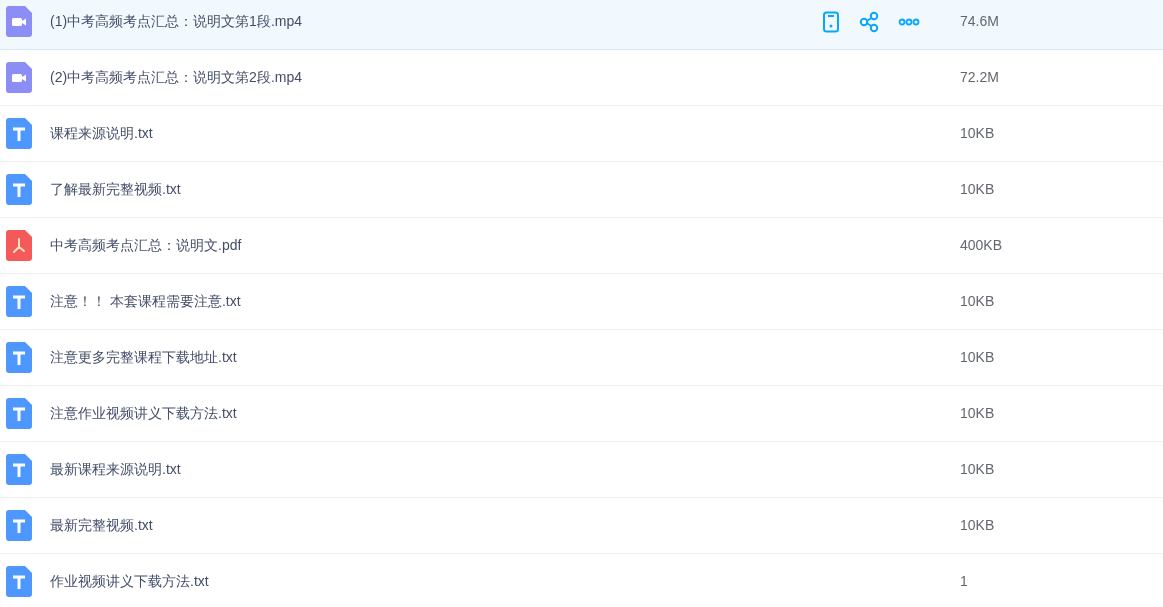  Describe the element at coordinates (430, 525) in the screenshot. I see `file-name: 最新完整视频.txt` at that location.